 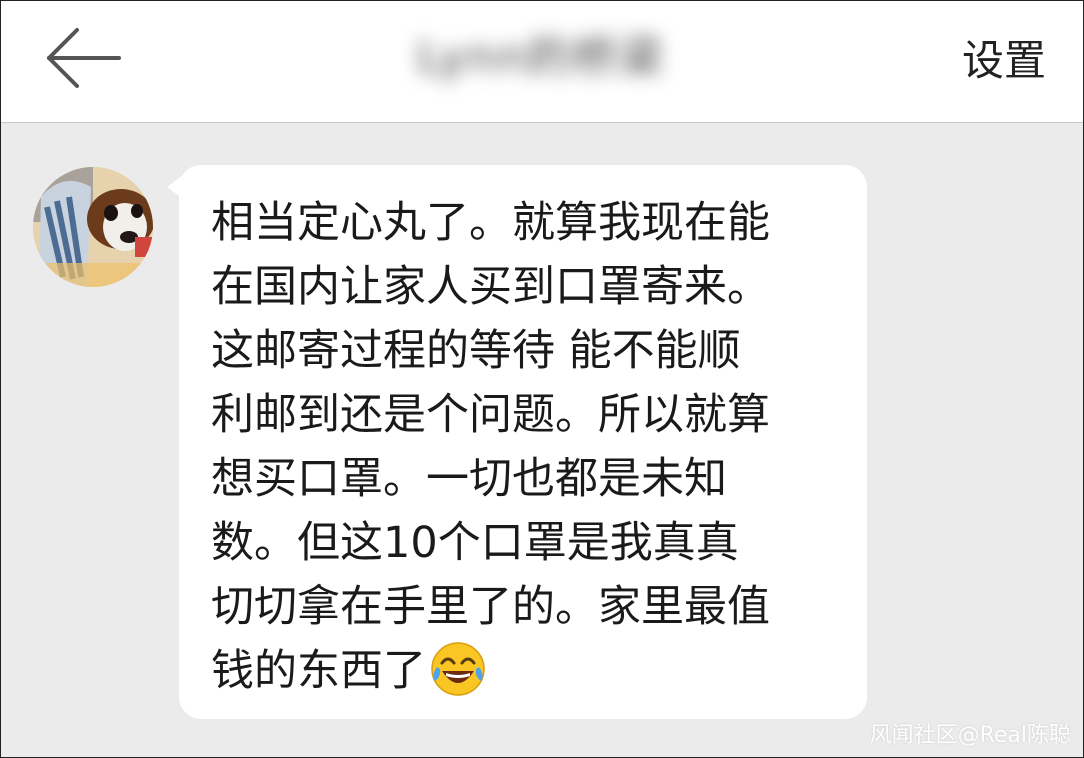 I want to click on dog-avatar, so click(x=93, y=227).